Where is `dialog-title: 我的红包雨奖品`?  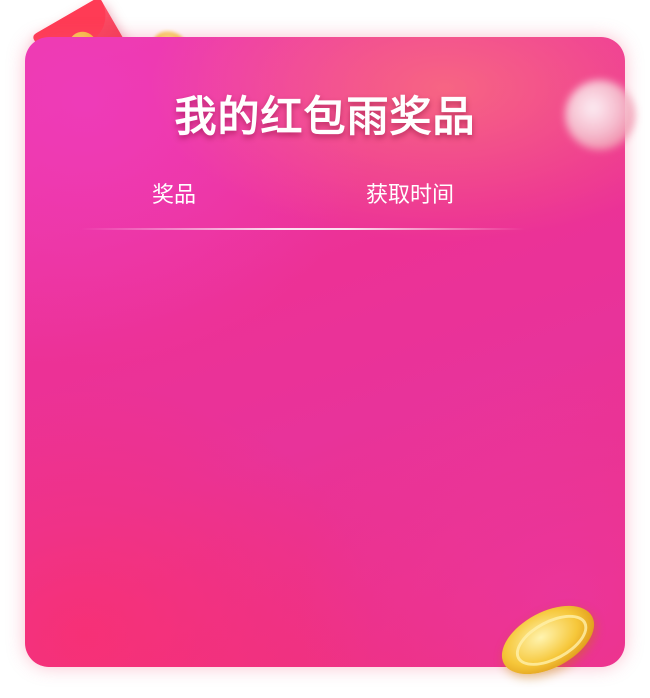 dialog-title: 我的红包雨奖品 is located at coordinates (325, 116).